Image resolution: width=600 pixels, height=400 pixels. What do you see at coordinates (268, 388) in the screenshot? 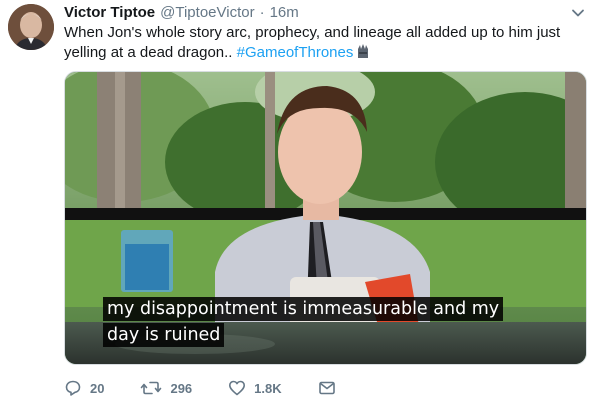
I see `like-count: 1.8K` at bounding box center [268, 388].